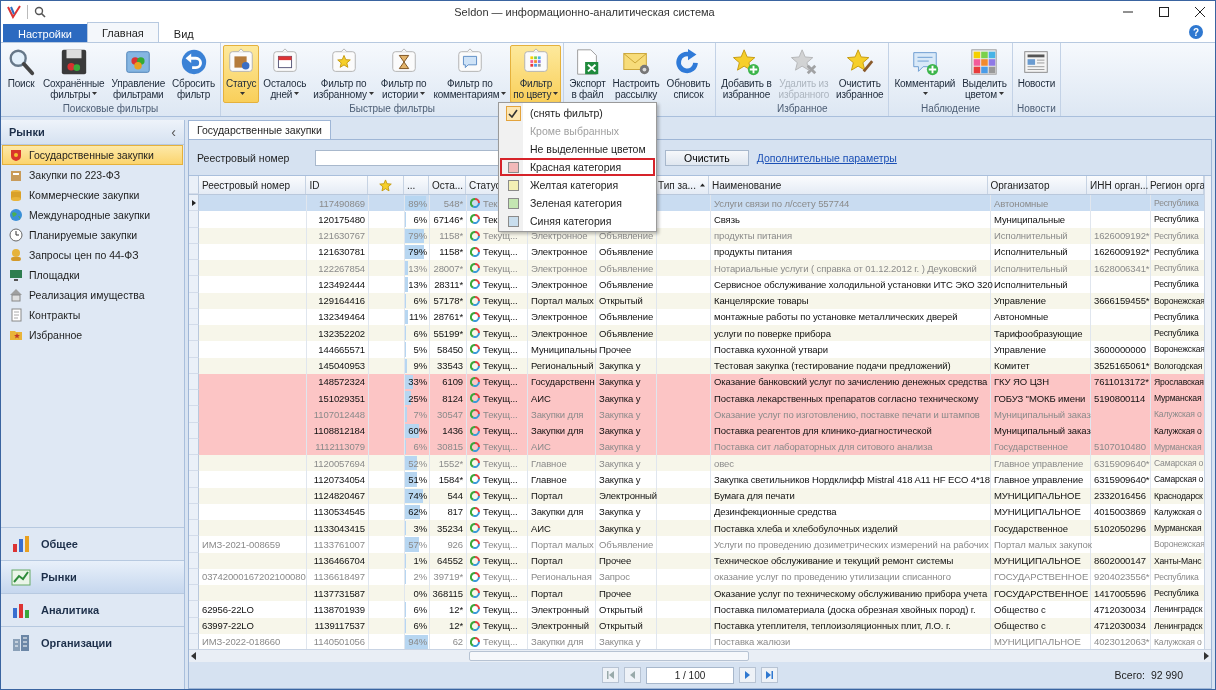  What do you see at coordinates (610, 675) in the screenshot?
I see `first-page-button` at bounding box center [610, 675].